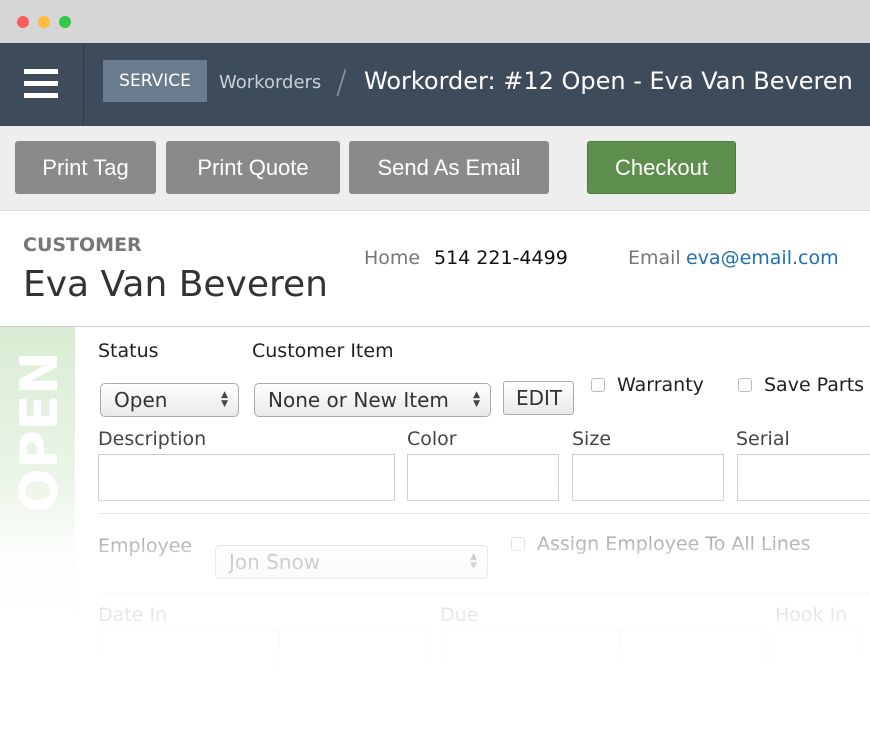 Image resolution: width=870 pixels, height=740 pixels. What do you see at coordinates (358, 400) in the screenshot?
I see `customer-item-value: None or New Item` at bounding box center [358, 400].